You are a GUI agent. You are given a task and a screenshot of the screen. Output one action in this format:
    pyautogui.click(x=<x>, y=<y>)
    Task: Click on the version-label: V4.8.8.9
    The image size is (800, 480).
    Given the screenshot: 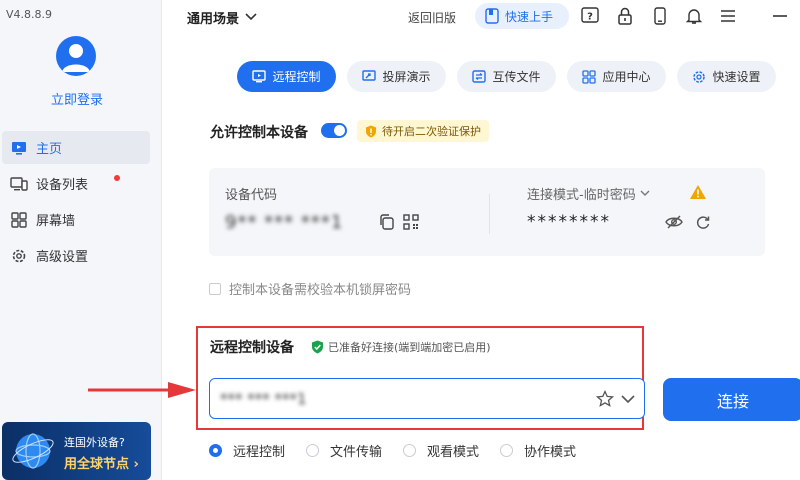 What is the action you would take?
    pyautogui.click(x=29, y=14)
    